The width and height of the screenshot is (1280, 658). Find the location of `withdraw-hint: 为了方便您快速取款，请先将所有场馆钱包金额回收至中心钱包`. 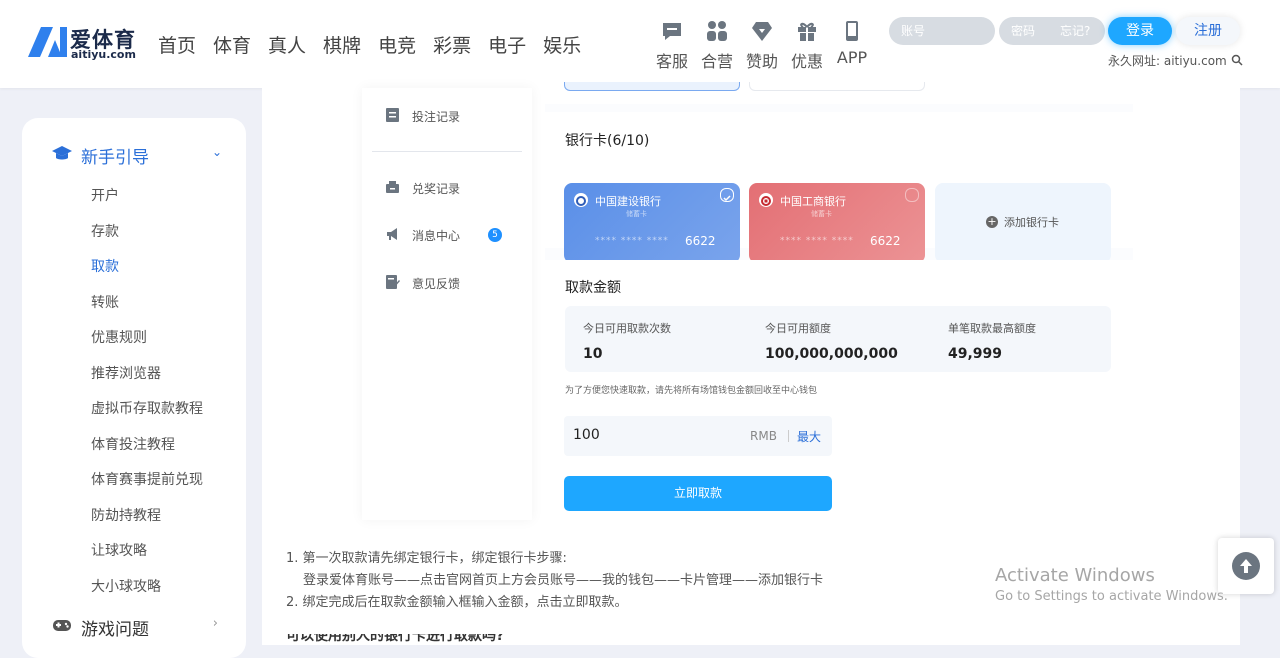

withdraw-hint: 为了方便您快速取款，请先将所有场馆钱包金额回收至中心钱包 is located at coordinates (691, 391).